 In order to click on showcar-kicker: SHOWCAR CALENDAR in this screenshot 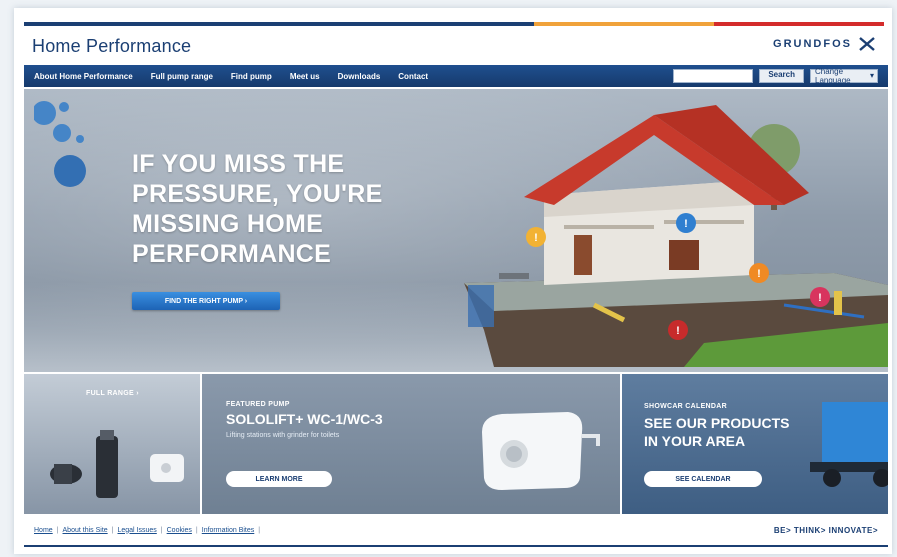, I will do `click(685, 406)`.